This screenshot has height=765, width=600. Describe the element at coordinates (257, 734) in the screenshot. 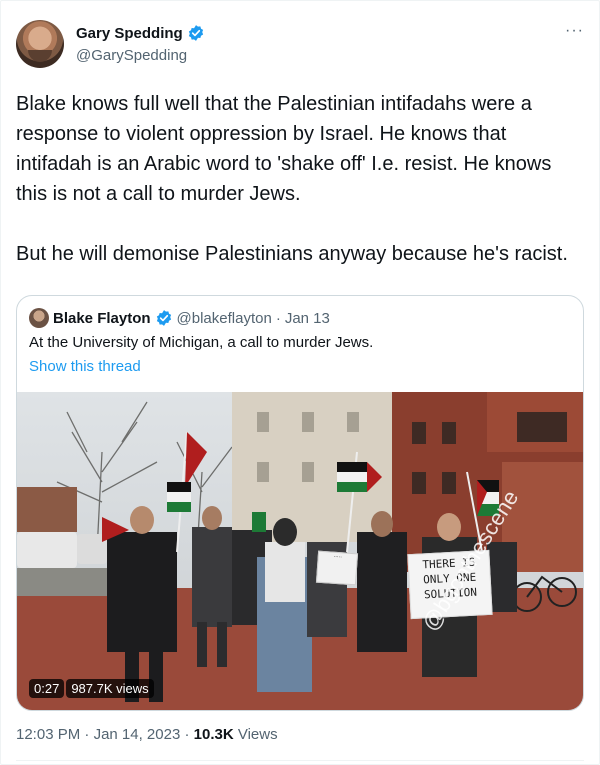

I see `views-label: Views` at that location.